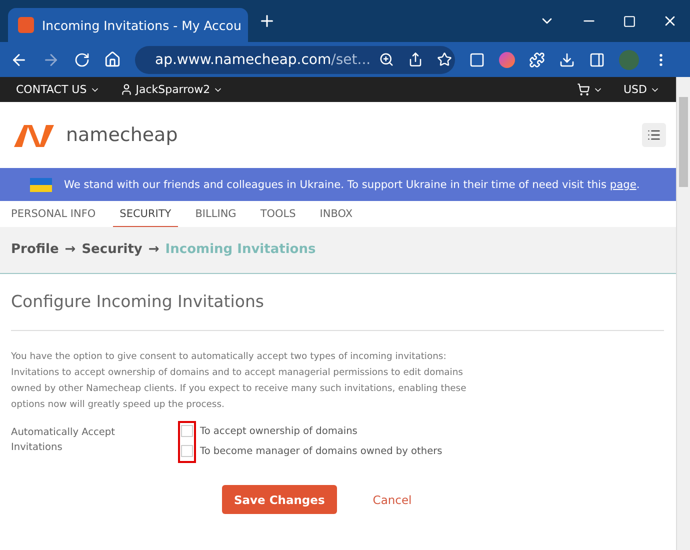 Image resolution: width=690 pixels, height=550 pixels. What do you see at coordinates (683, 142) in the screenshot?
I see `scrollbar-thumb` at bounding box center [683, 142].